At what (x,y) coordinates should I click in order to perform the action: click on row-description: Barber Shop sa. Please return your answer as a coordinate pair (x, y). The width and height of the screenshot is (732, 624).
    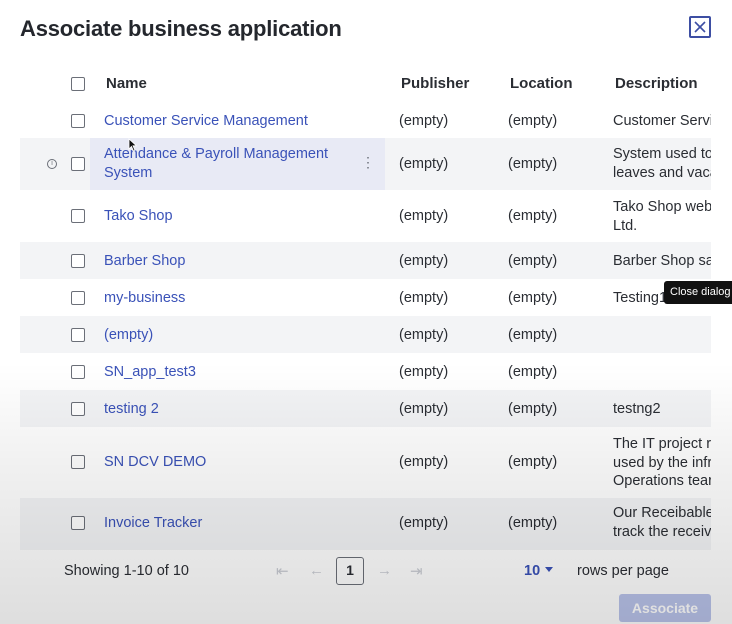
    Looking at the image, I should click on (662, 261).